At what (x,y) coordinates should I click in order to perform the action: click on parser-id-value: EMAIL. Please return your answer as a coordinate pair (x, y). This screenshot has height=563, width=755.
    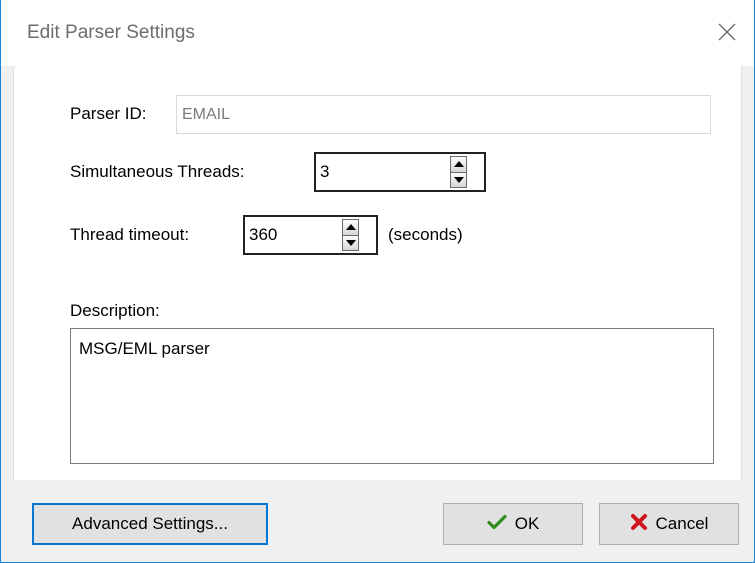
    Looking at the image, I should click on (206, 114).